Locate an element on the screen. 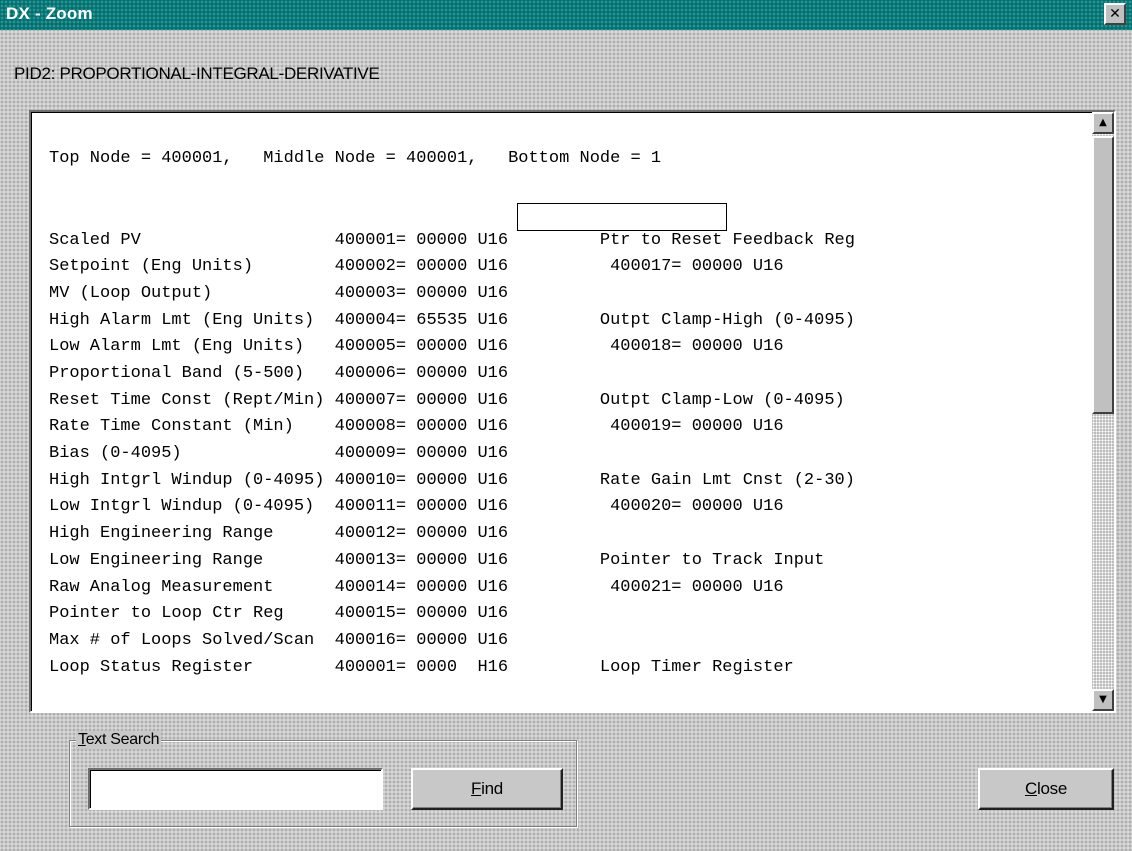  scrollbar-thumb is located at coordinates (1103, 275).